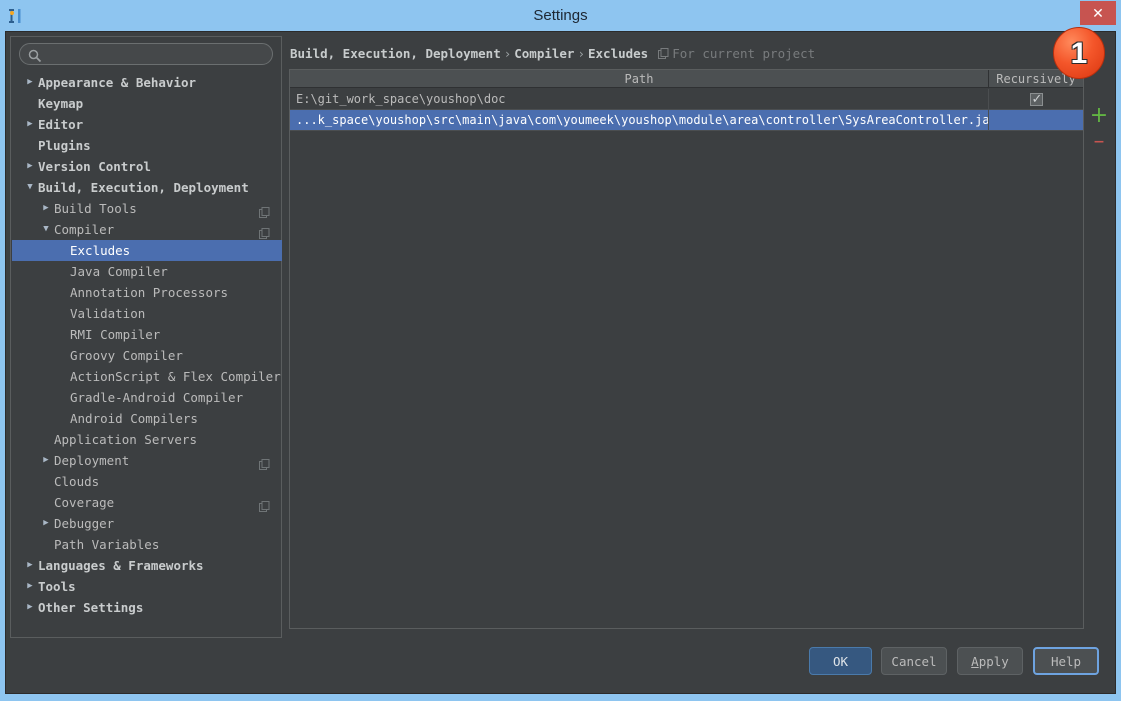 The height and width of the screenshot is (701, 1121). I want to click on table-header-row: Path Recursively, so click(686, 79).